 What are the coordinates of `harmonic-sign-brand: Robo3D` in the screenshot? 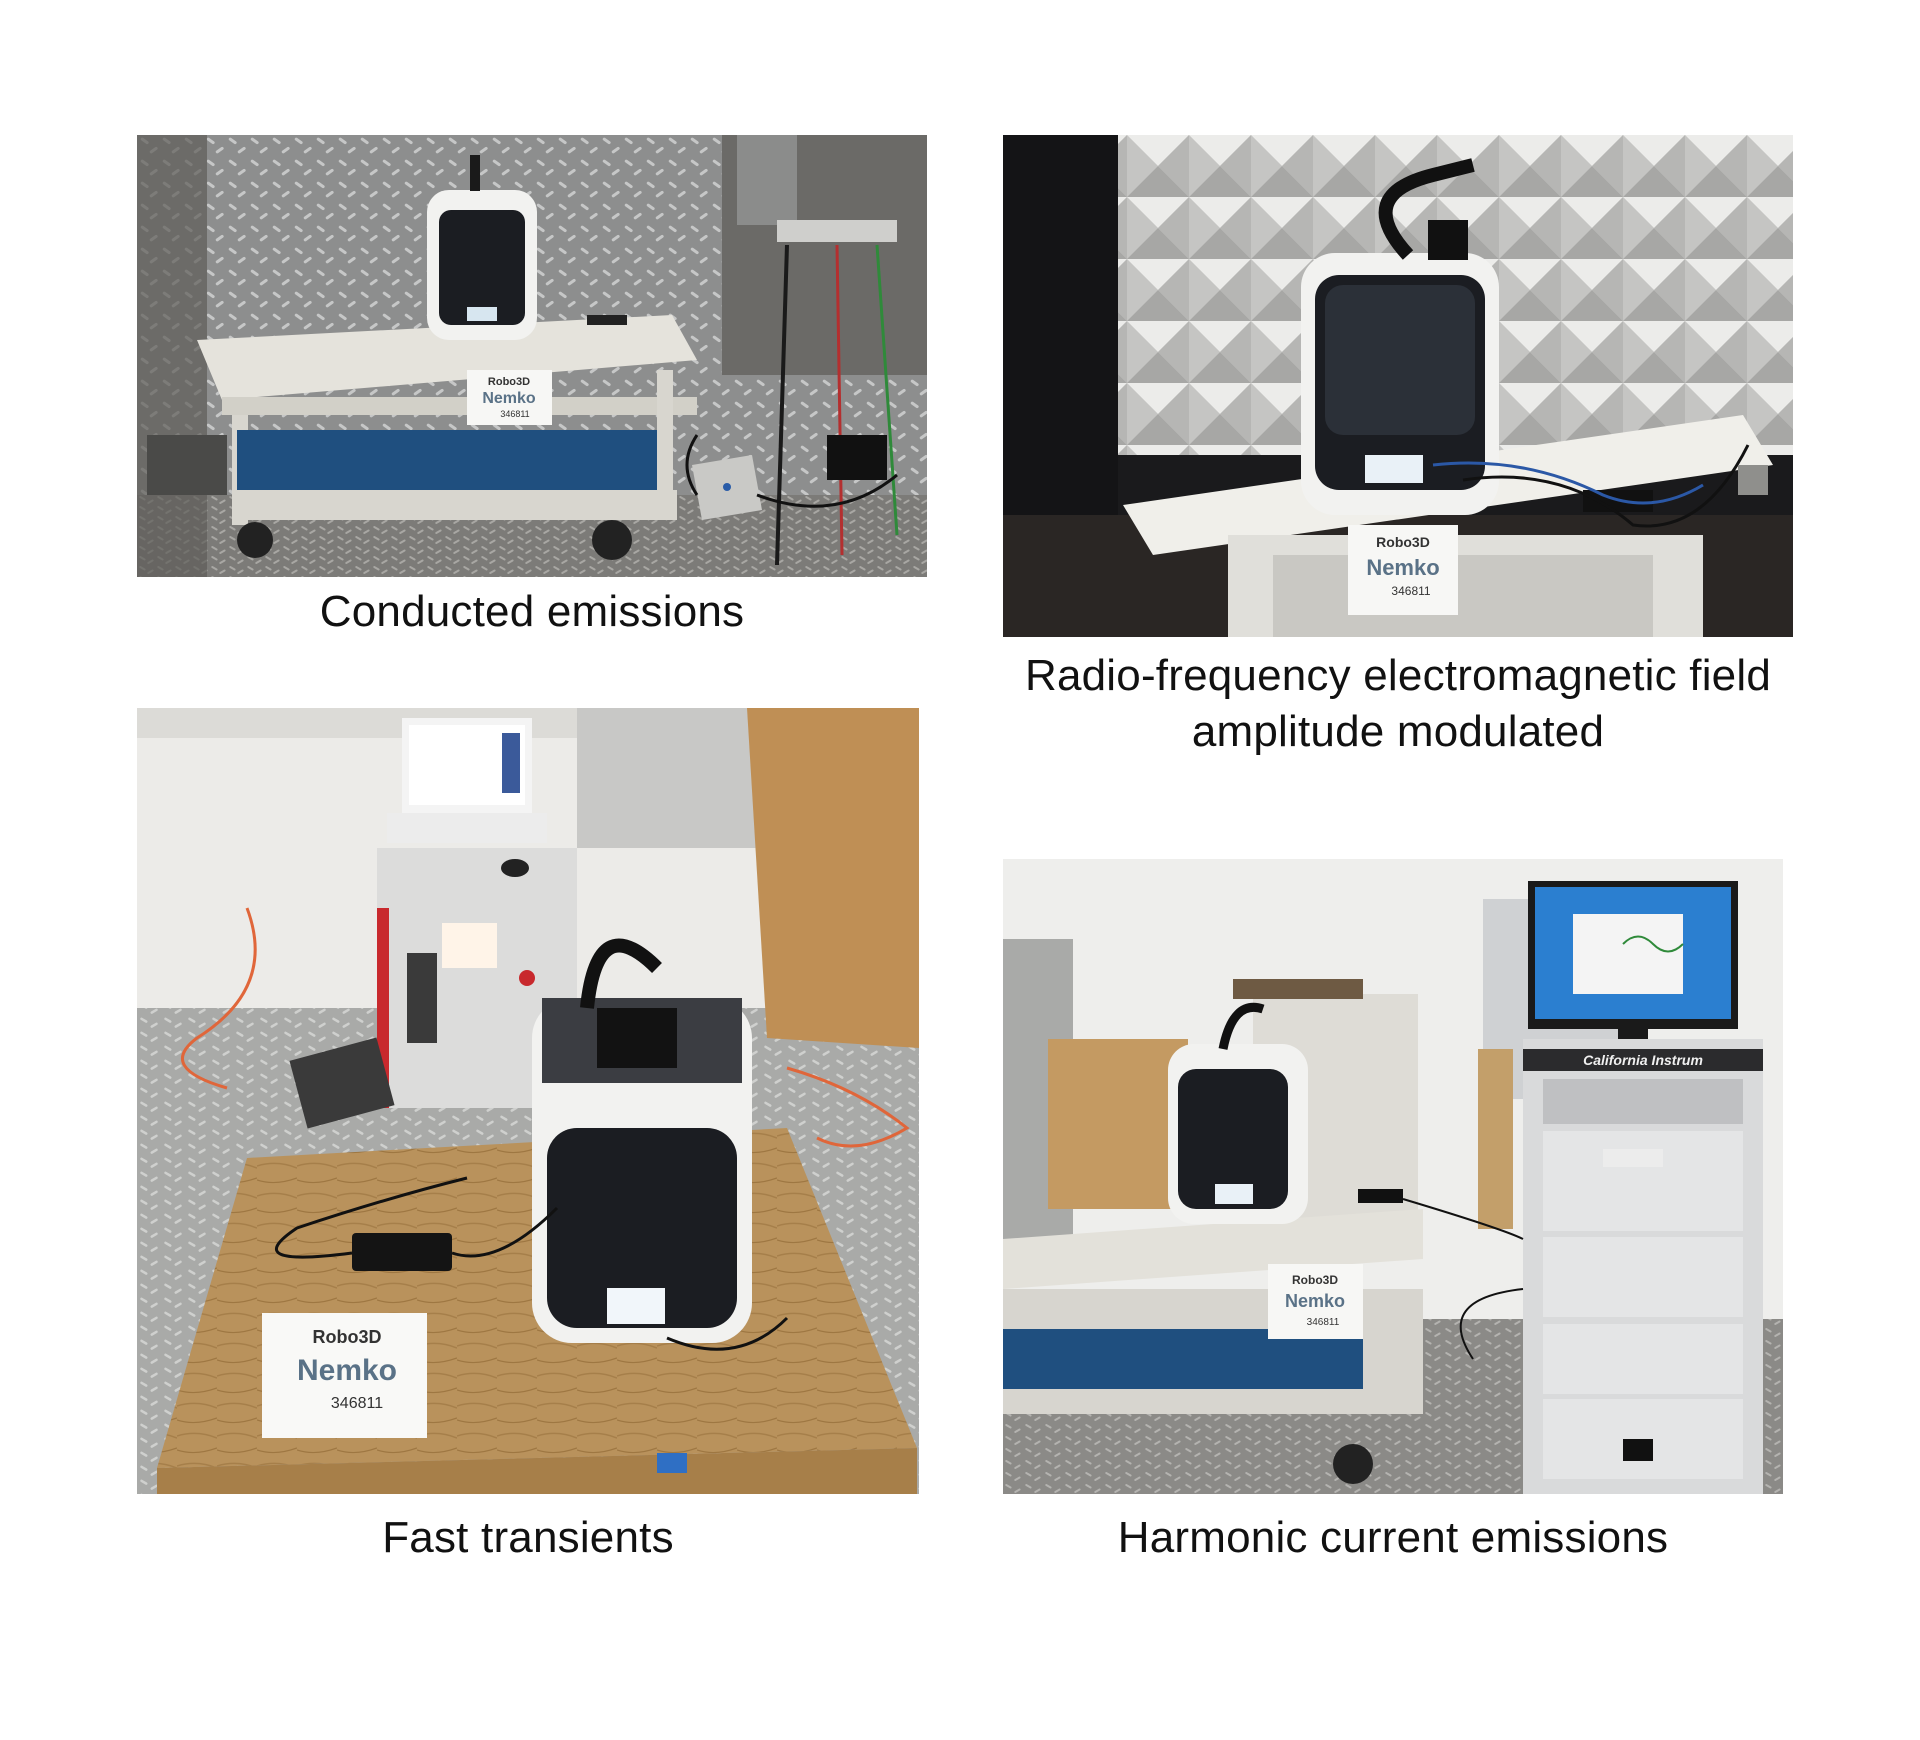 It's located at (1315, 1280).